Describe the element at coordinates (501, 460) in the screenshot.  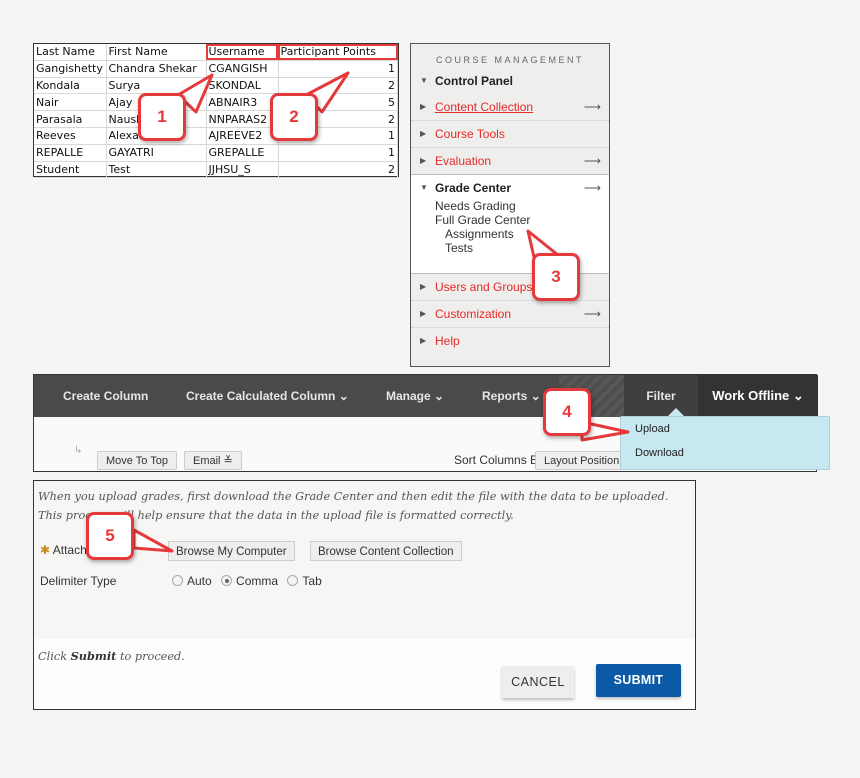
I see `sort-columns-label: Sort Columns By:` at that location.